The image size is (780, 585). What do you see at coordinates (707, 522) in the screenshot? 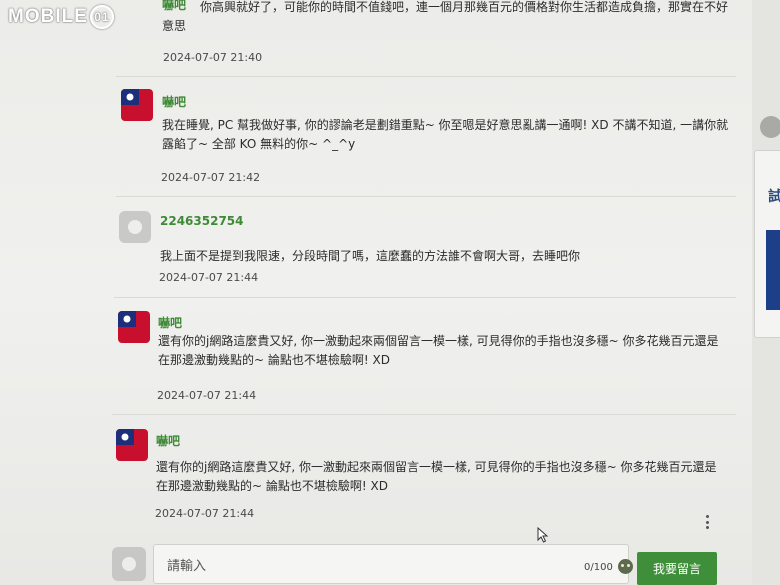
I see `more-options-icon` at bounding box center [707, 522].